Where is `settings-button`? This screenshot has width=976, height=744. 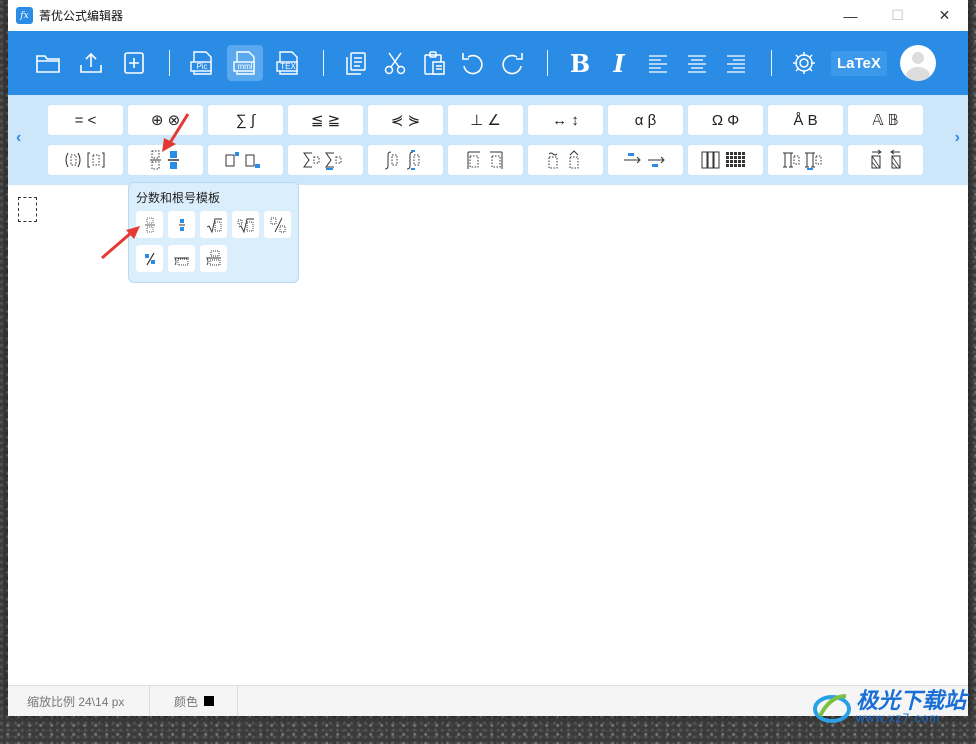
settings-button is located at coordinates (804, 63).